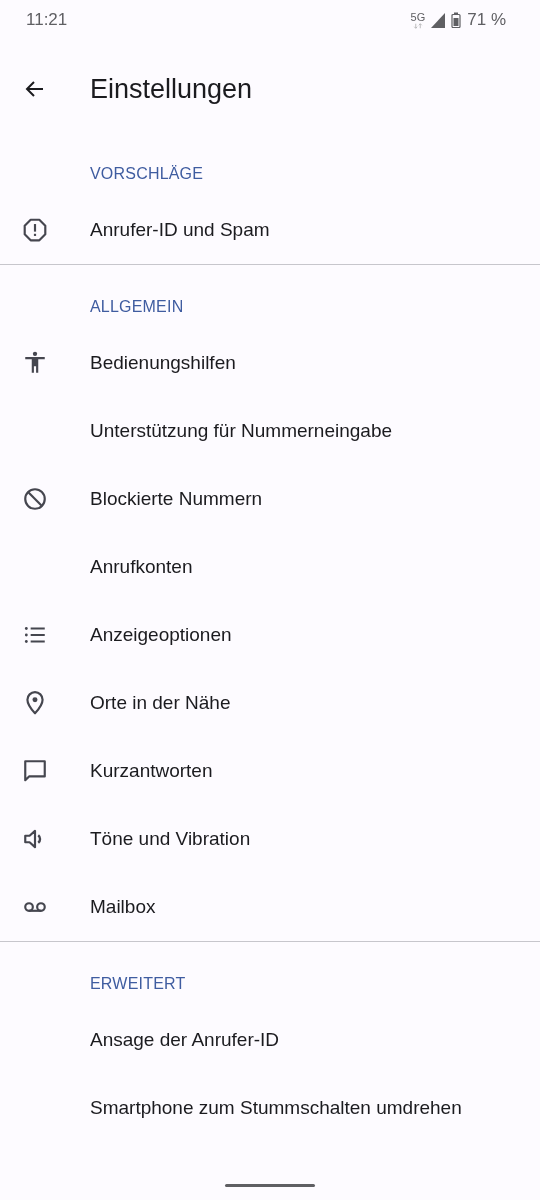  I want to click on settings-item: Unterstützung für Nummerneingabe, so click(270, 431).